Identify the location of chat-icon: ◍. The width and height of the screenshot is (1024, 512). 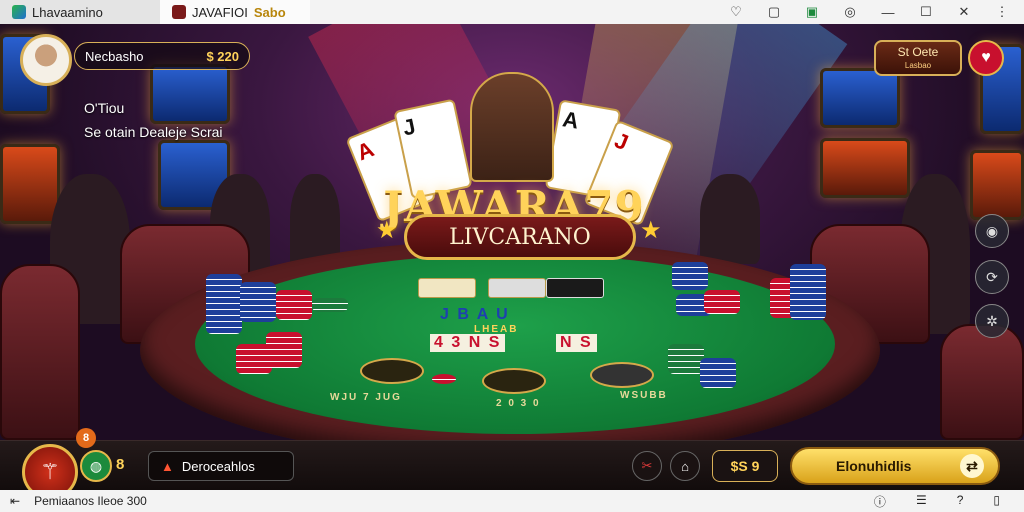
(96, 466).